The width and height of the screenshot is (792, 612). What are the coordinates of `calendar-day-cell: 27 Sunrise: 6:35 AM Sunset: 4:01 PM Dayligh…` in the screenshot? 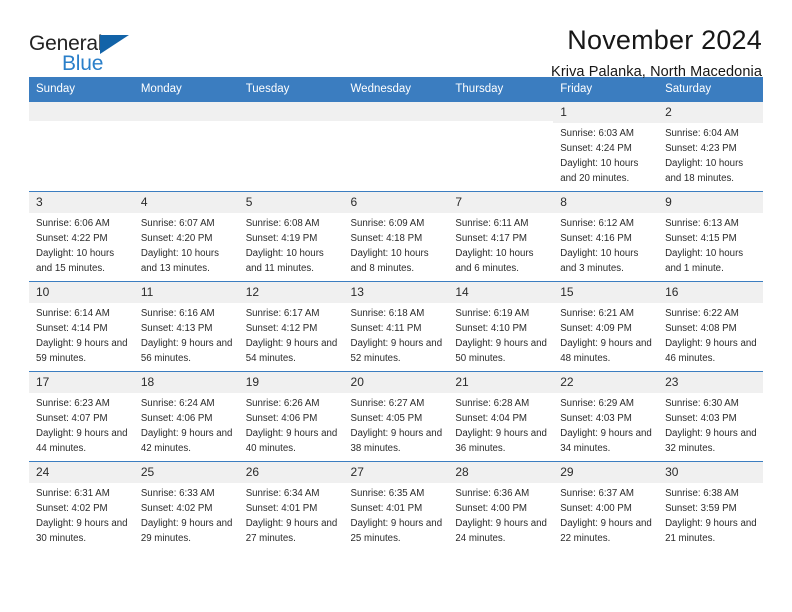 It's located at (396, 506).